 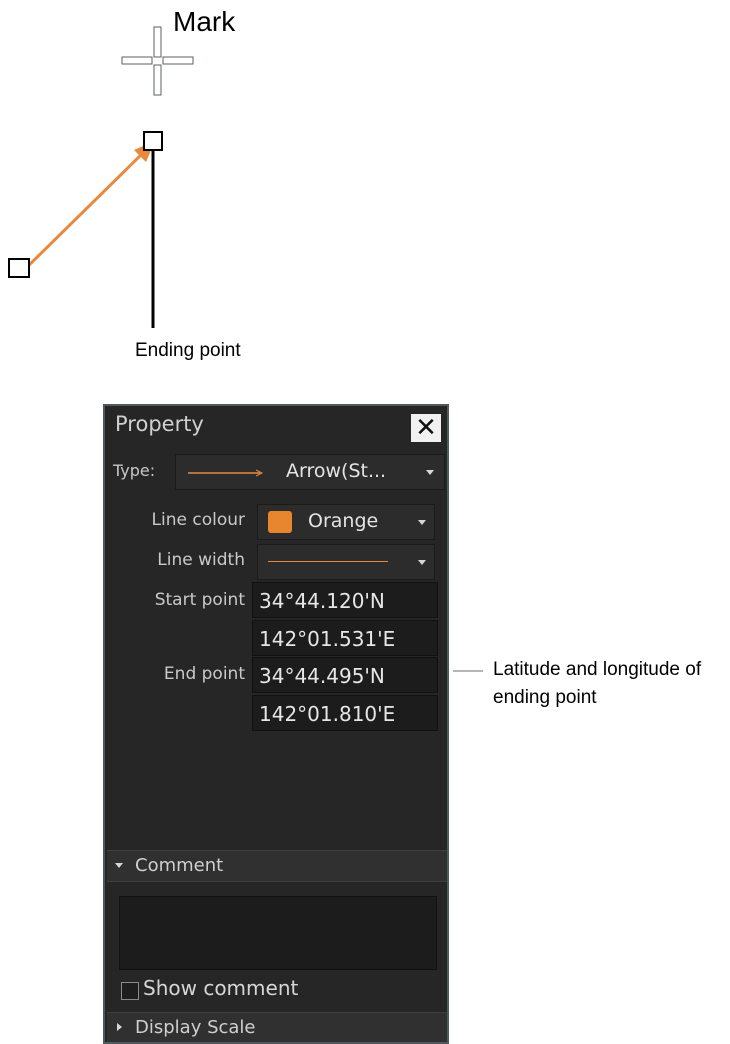 I want to click on panel-title: Property, so click(x=159, y=424).